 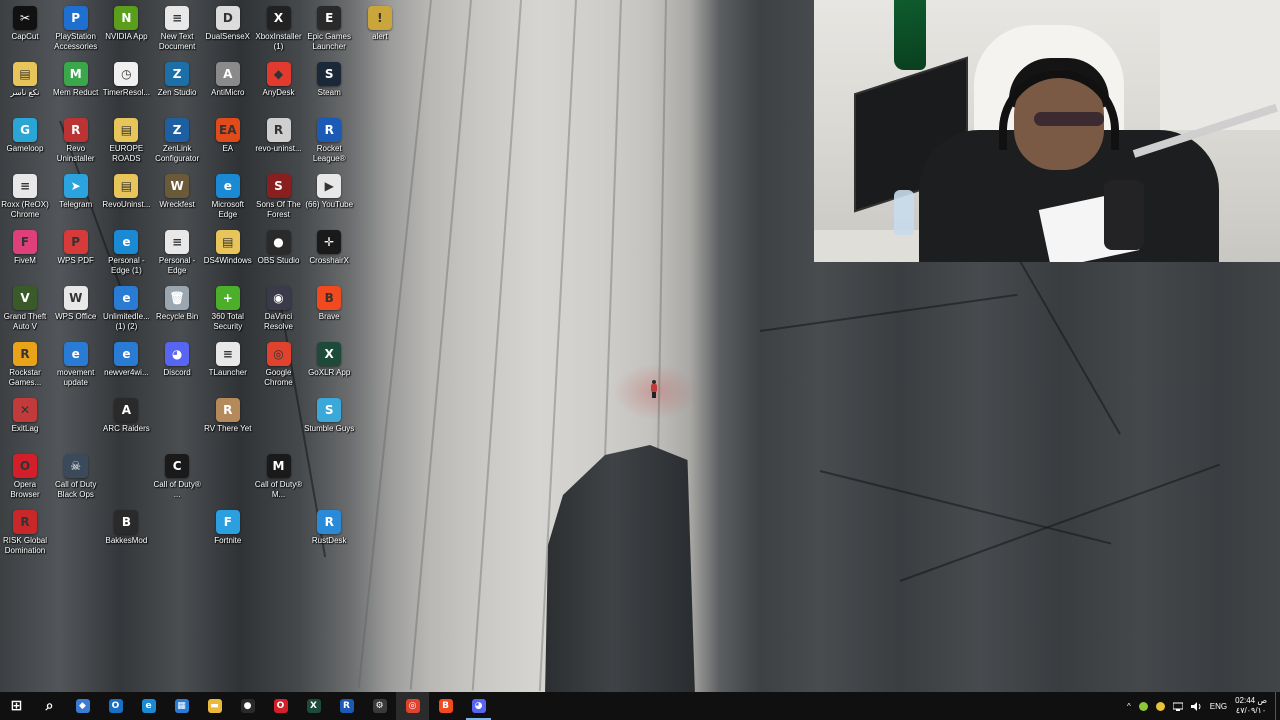 I want to click on network-icon, so click(x=1177, y=706).